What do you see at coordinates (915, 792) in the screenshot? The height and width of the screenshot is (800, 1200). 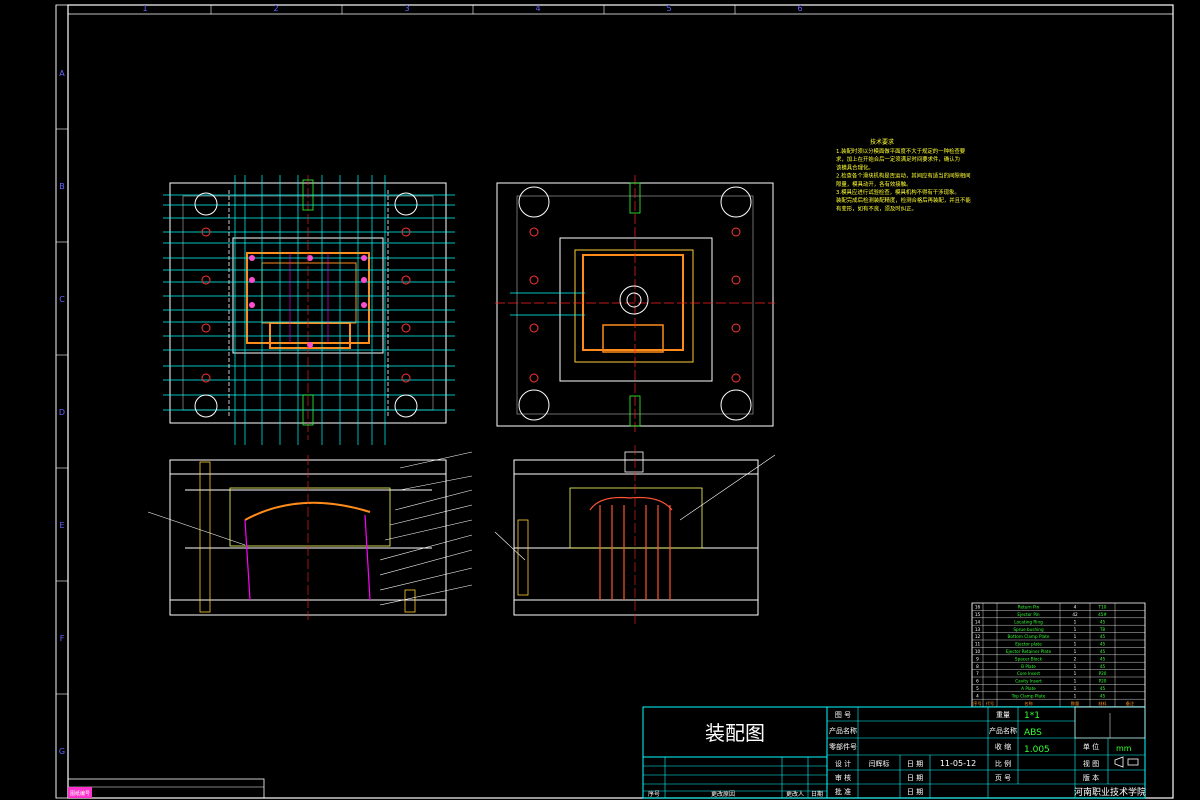 I see `label-date-approve: 日 期` at bounding box center [915, 792].